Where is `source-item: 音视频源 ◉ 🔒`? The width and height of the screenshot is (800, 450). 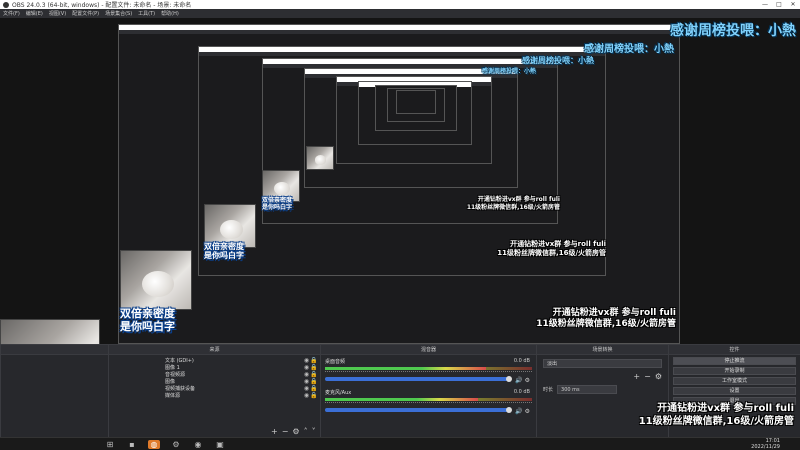
source-item: 音视频源 ◉ 🔒 is located at coordinates (241, 374).